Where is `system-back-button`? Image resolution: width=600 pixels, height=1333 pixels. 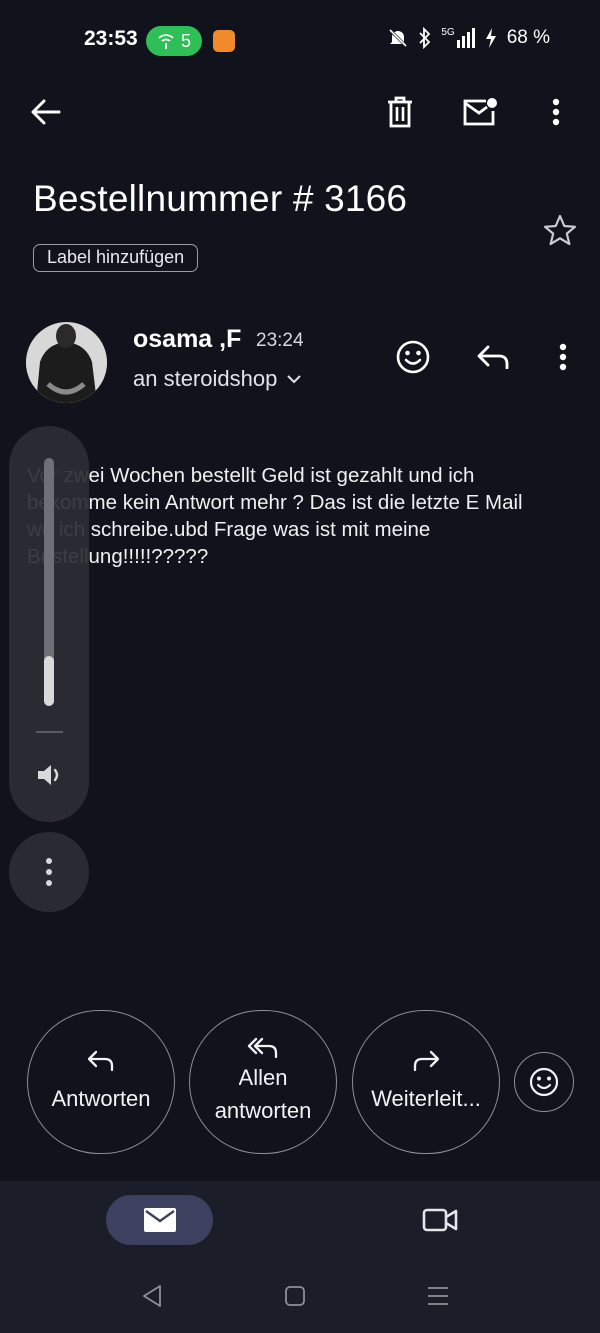
system-back-button is located at coordinates (152, 1296).